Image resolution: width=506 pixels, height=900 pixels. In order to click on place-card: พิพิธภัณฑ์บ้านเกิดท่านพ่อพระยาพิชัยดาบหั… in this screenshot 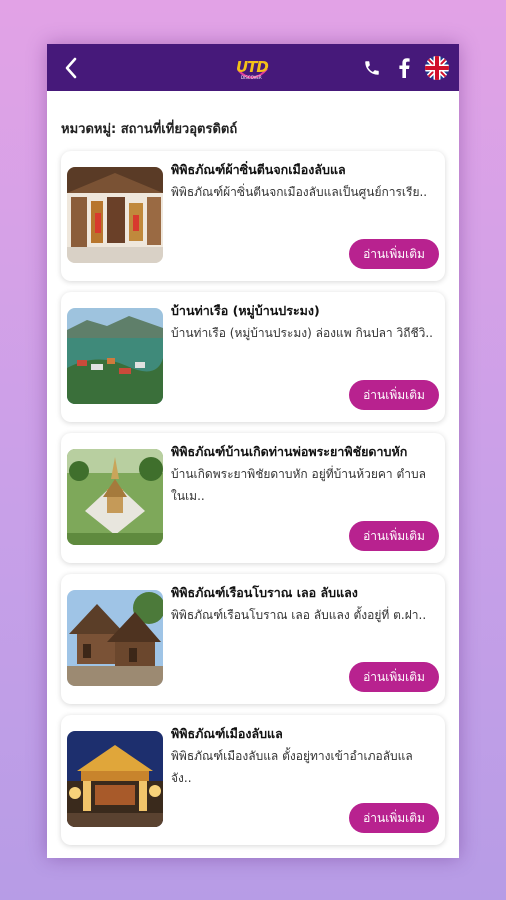, I will do `click(253, 498)`.